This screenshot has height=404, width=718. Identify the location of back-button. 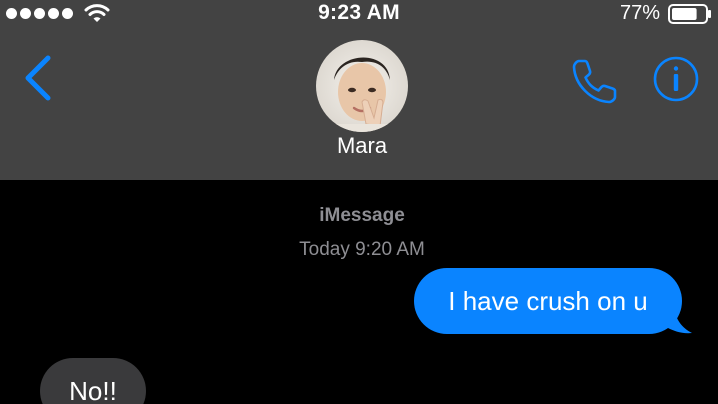
(38, 78).